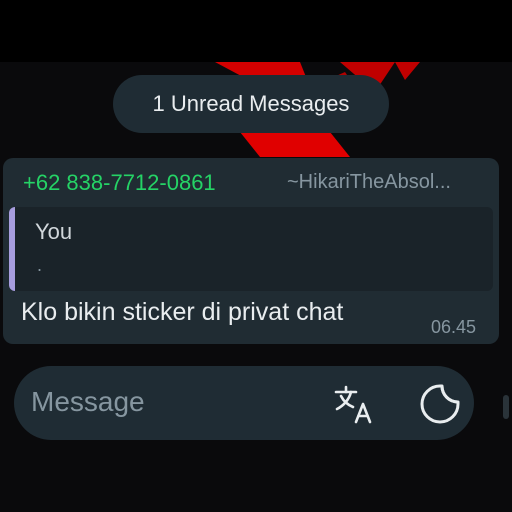 The height and width of the screenshot is (512, 512). Describe the element at coordinates (506, 407) in the screenshot. I see `send-button-edge` at that location.